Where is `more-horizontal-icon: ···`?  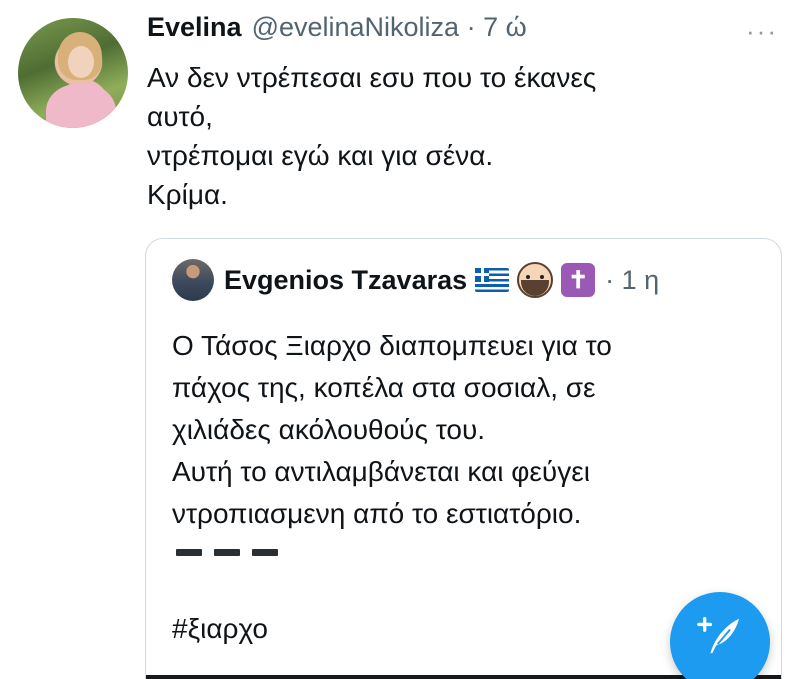
more-horizontal-icon: ··· is located at coordinates (762, 31).